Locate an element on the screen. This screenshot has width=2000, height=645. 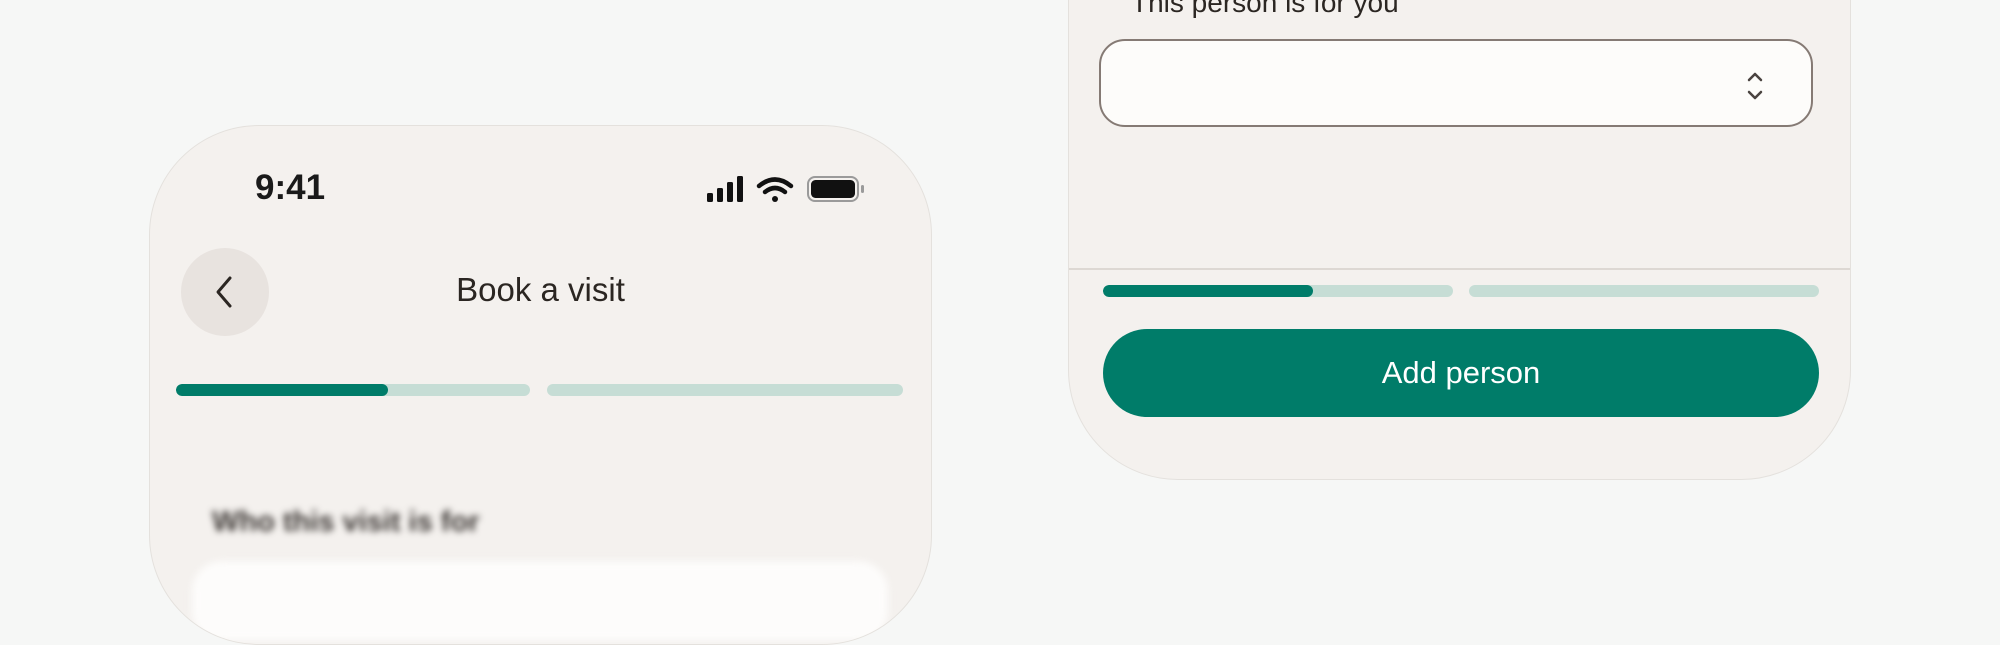
add-person-button: Add person is located at coordinates (1461, 373).